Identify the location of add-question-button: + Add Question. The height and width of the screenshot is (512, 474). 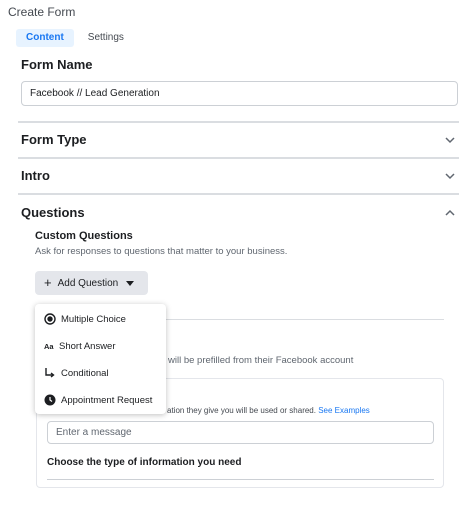
(91, 283).